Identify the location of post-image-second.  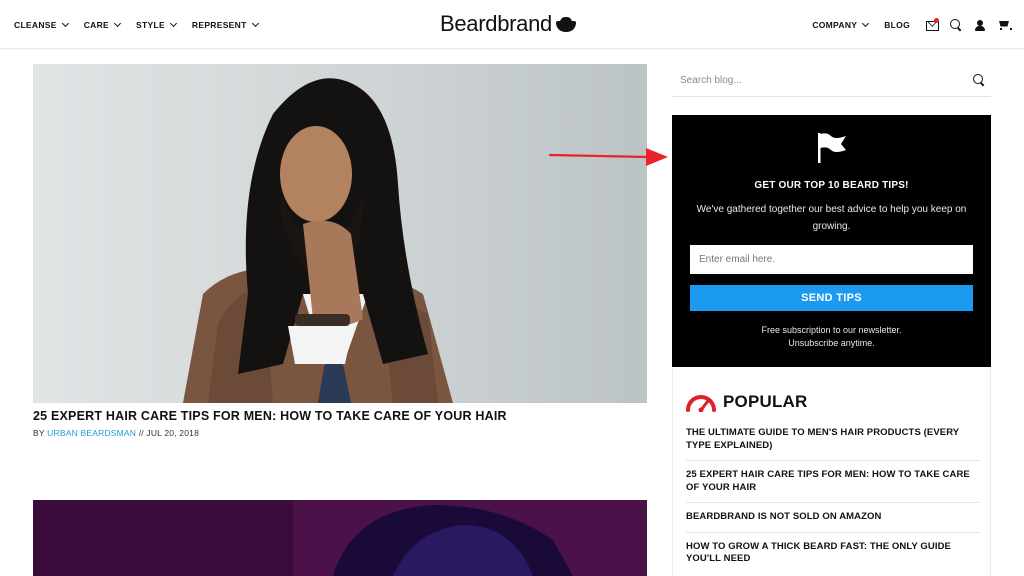
(340, 538).